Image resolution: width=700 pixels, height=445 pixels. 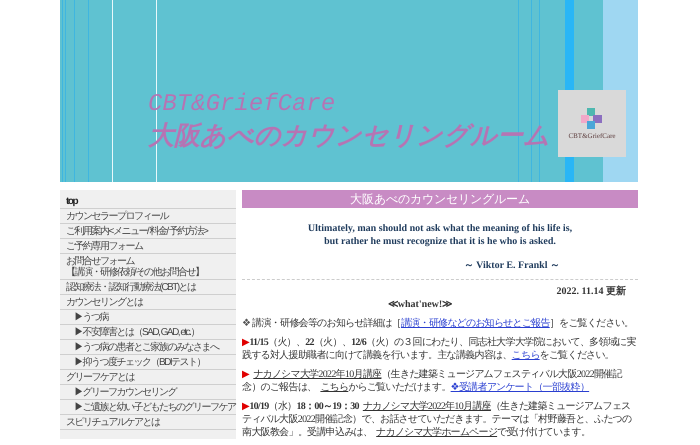 What do you see at coordinates (148, 201) in the screenshot?
I see `sidebar-item: top` at bounding box center [148, 201].